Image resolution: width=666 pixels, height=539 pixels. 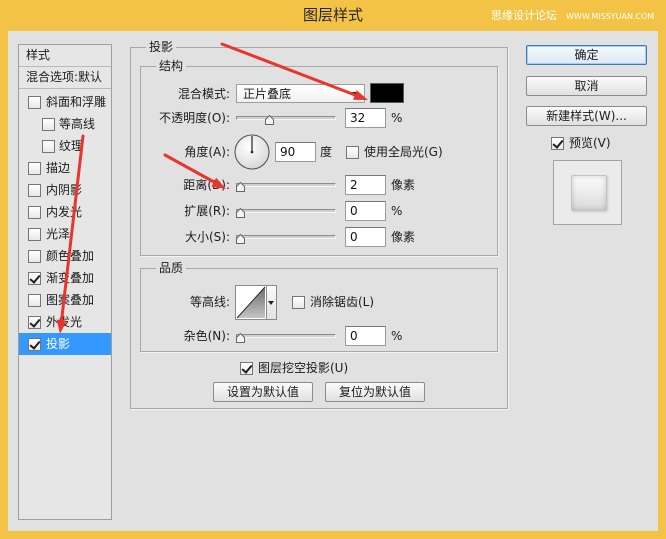 What do you see at coordinates (285, 213) in the screenshot?
I see `spread-slider` at bounding box center [285, 213].